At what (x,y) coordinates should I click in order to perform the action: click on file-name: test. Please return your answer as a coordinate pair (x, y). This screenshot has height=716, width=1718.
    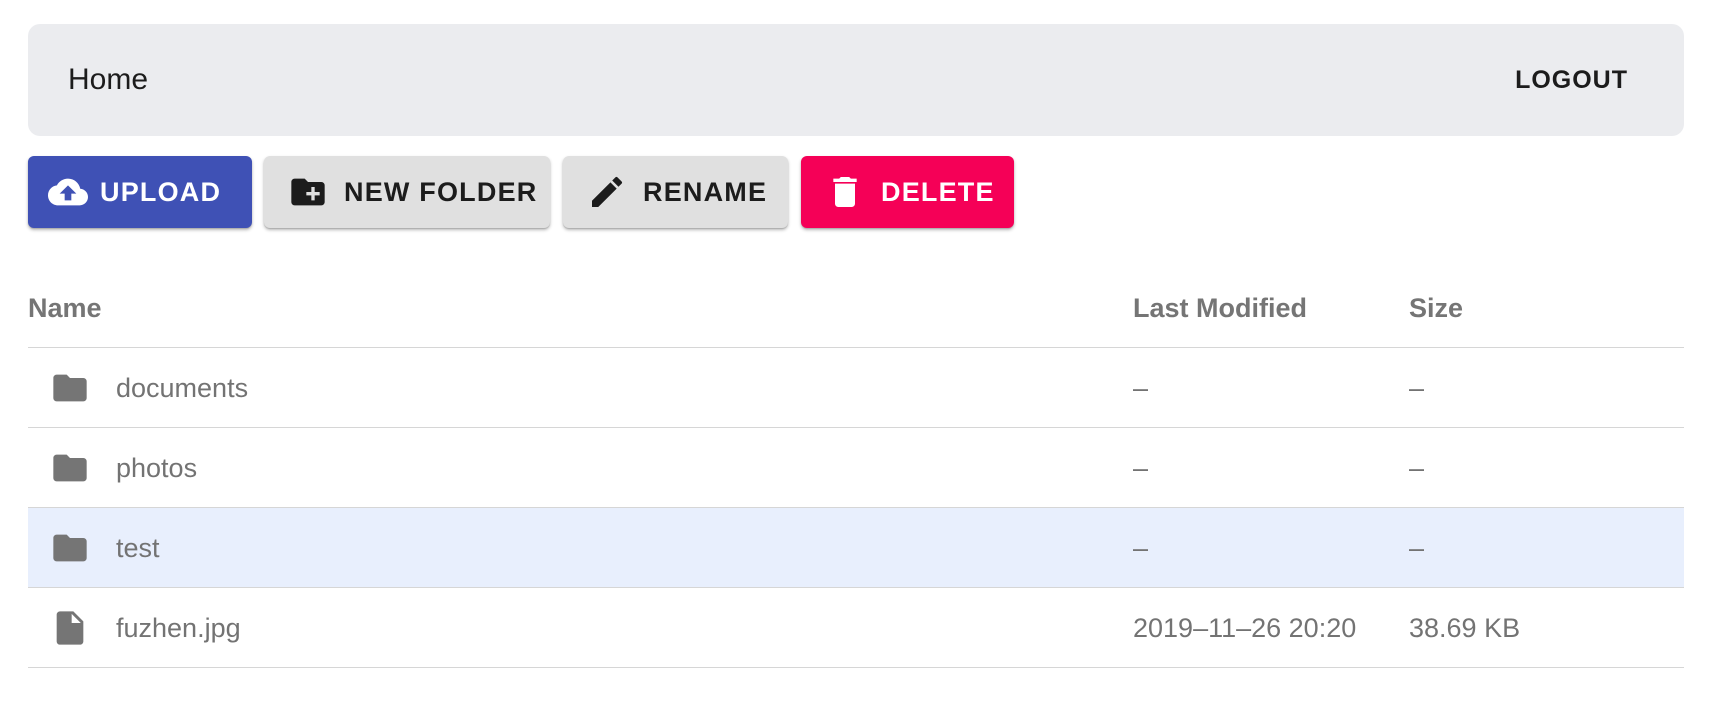
    Looking at the image, I should click on (138, 548).